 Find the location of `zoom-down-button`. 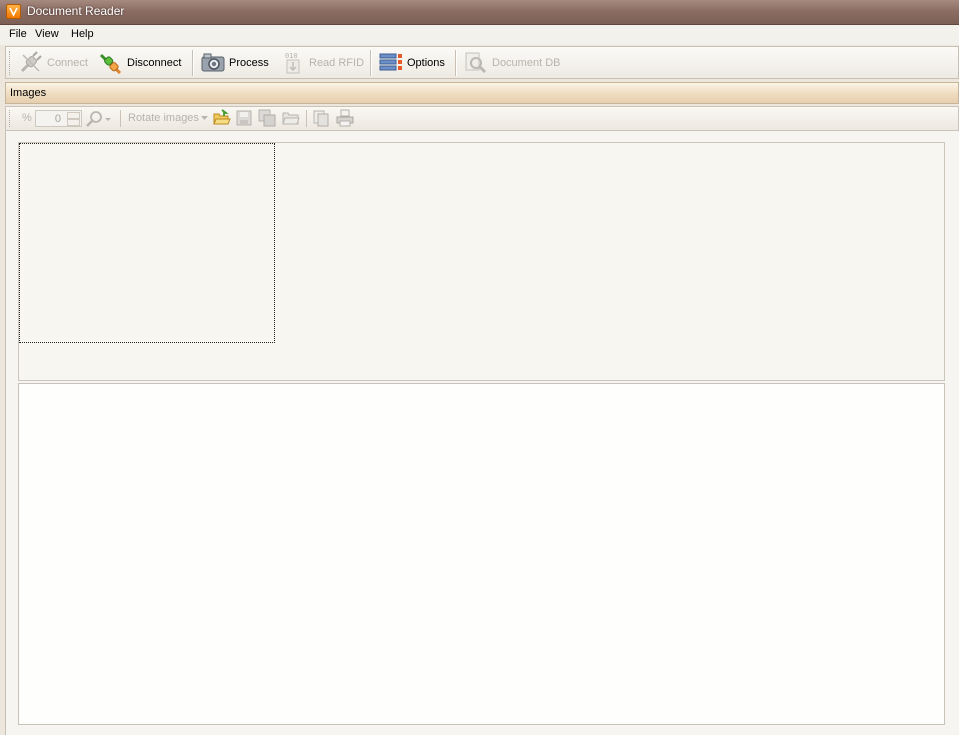

zoom-down-button is located at coordinates (73, 122).